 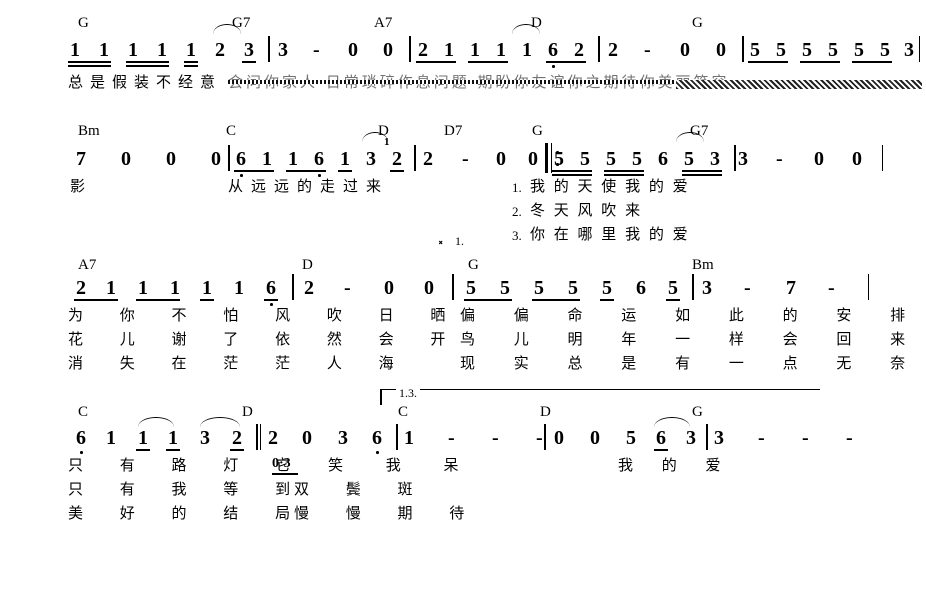 I want to click on lyric-line: 鸟 儿 明 年 一 样 会 回 来, so click(x=691, y=339).